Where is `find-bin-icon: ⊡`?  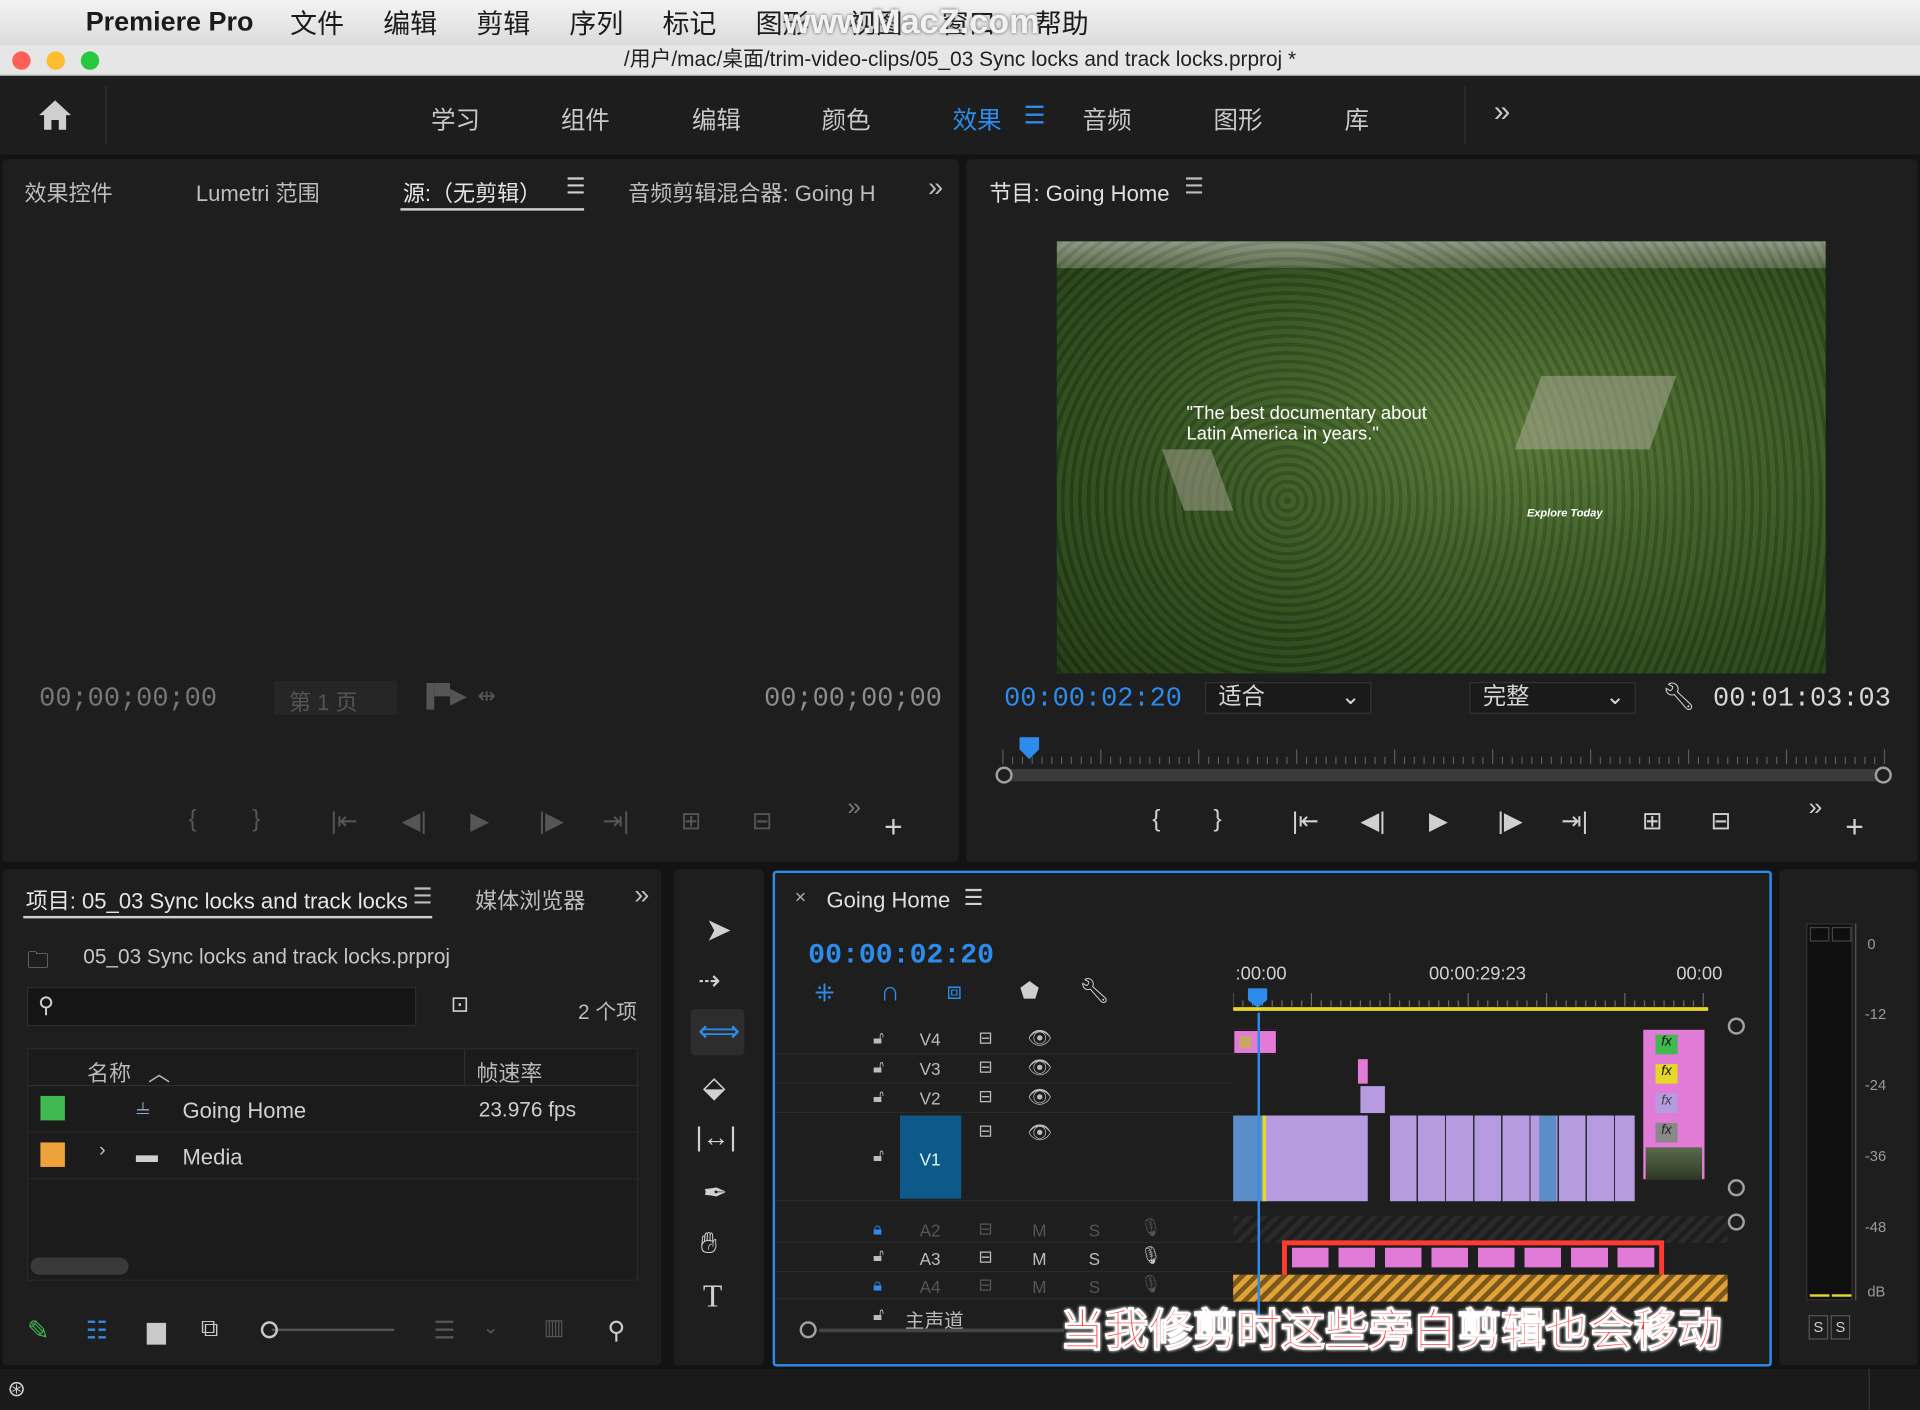 find-bin-icon: ⊡ is located at coordinates (460, 1005).